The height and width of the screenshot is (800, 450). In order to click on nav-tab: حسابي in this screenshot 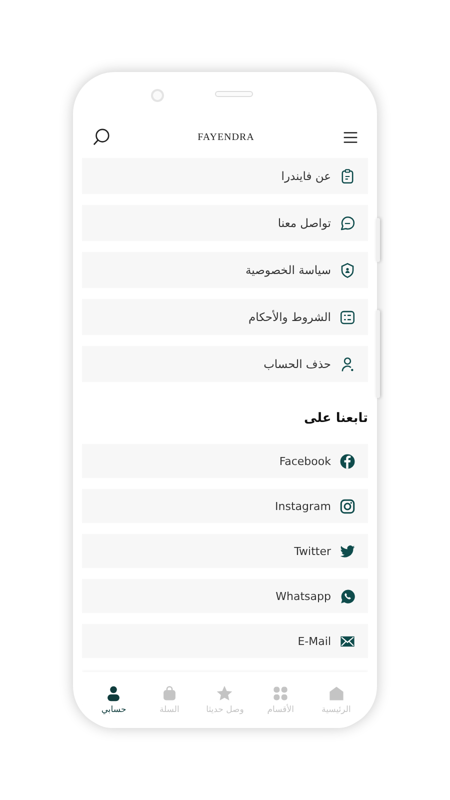, I will do `click(114, 700)`.